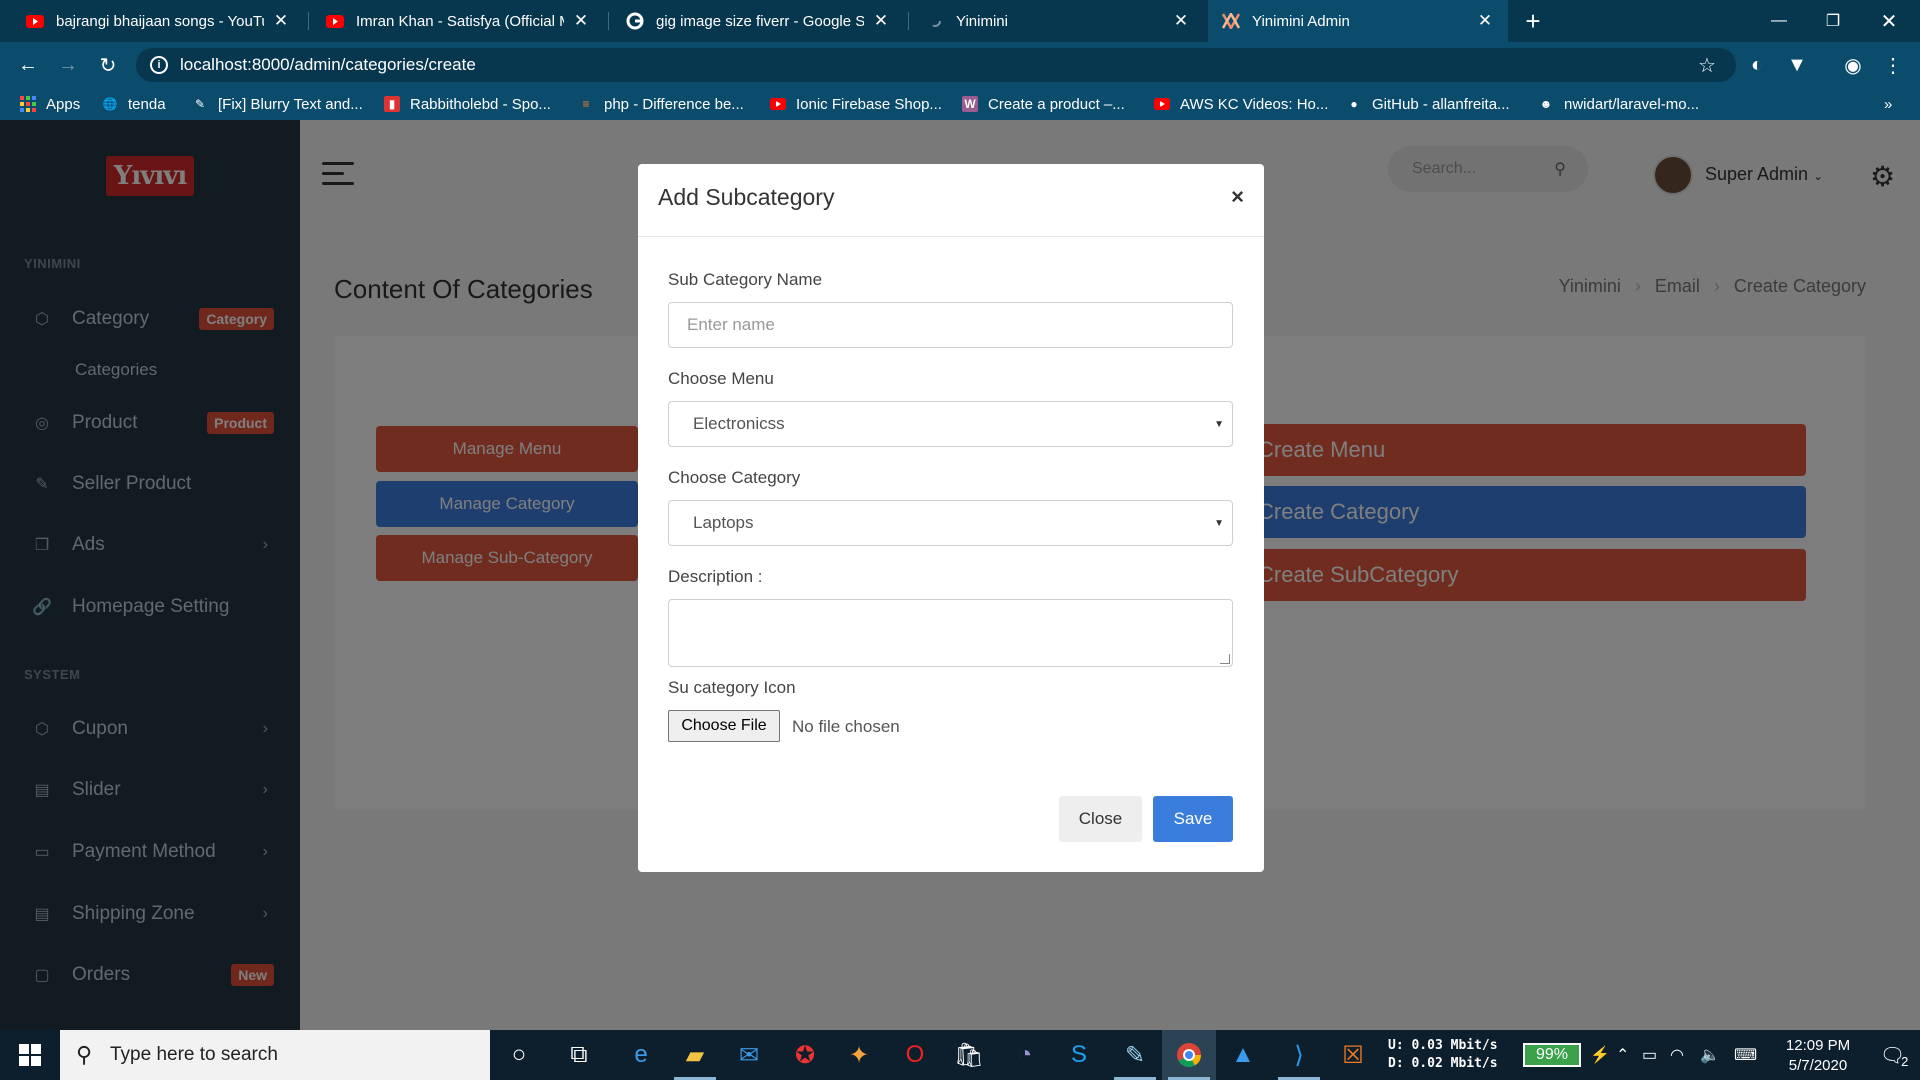 This screenshot has height=1080, width=1920. Describe the element at coordinates (1100, 819) in the screenshot. I see `close-button: Close` at that location.